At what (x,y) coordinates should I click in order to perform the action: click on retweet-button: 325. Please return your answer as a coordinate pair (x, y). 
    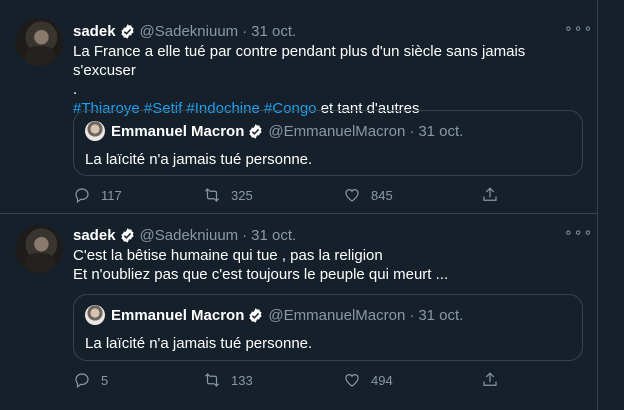
    Looking at the image, I should click on (228, 195).